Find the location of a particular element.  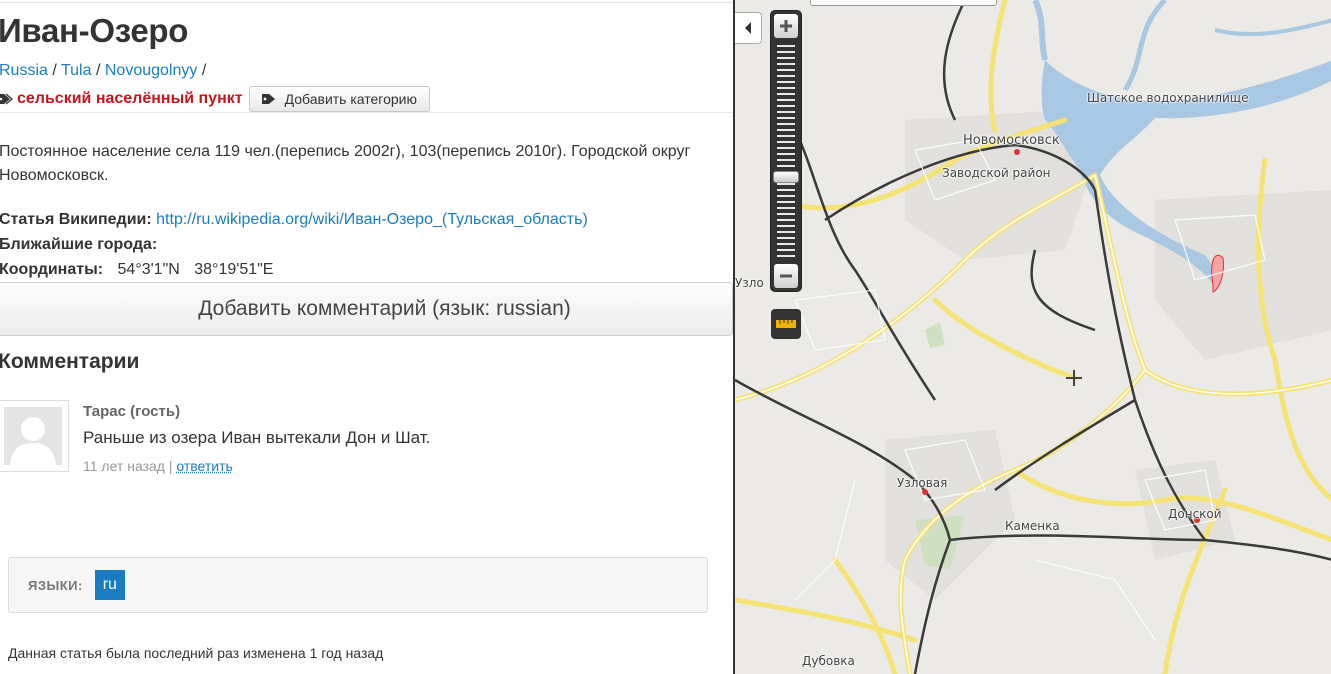

minus-icon is located at coordinates (786, 276).